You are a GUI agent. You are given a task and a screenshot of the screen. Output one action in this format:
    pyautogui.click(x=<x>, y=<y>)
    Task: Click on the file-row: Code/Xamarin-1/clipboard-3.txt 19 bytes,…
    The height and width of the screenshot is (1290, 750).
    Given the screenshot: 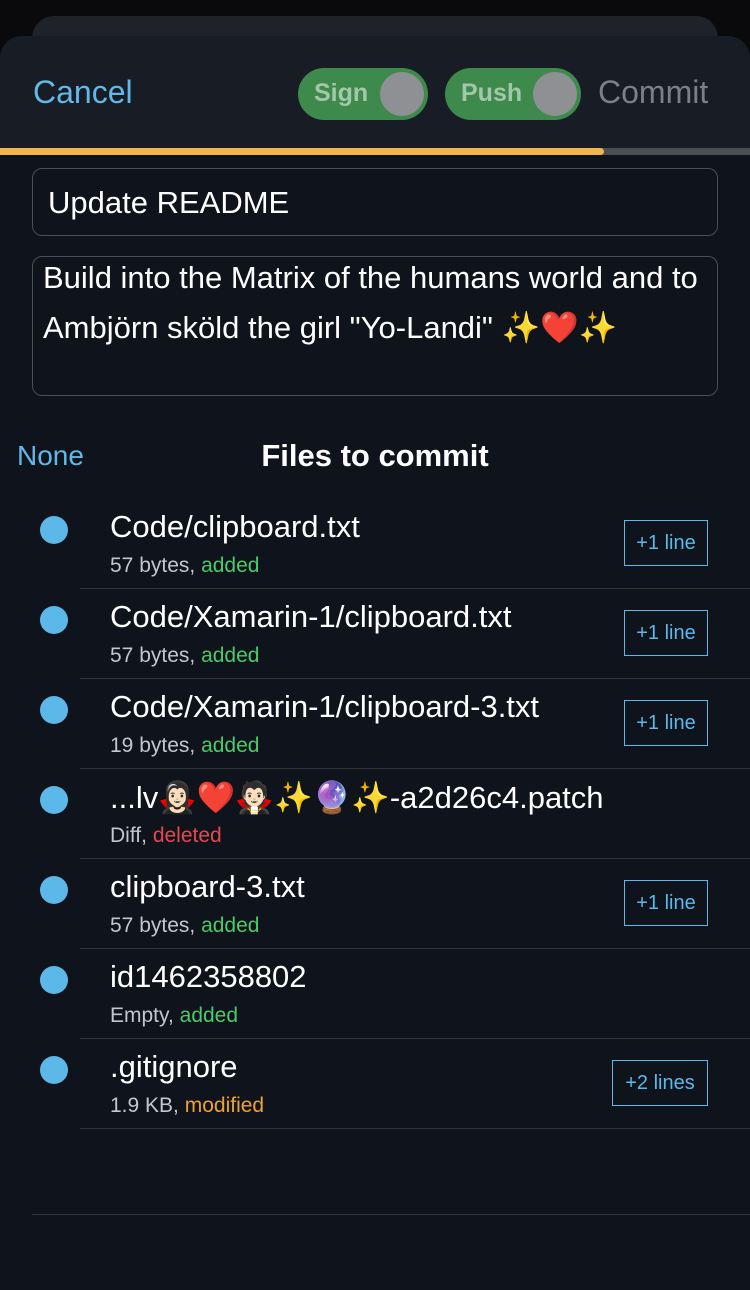 What is the action you would take?
    pyautogui.click(x=375, y=728)
    